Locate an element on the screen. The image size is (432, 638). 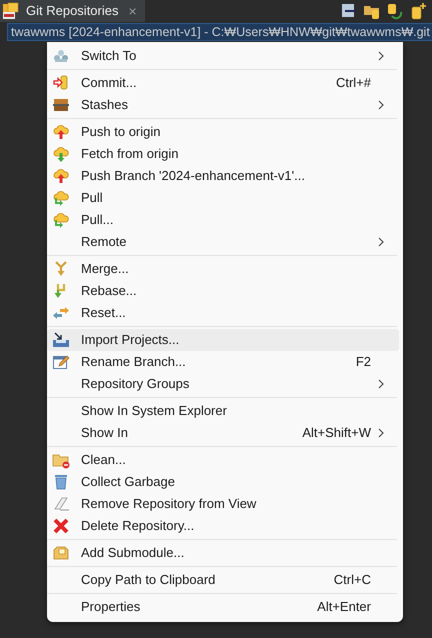
pencil-window-icon is located at coordinates (61, 362).